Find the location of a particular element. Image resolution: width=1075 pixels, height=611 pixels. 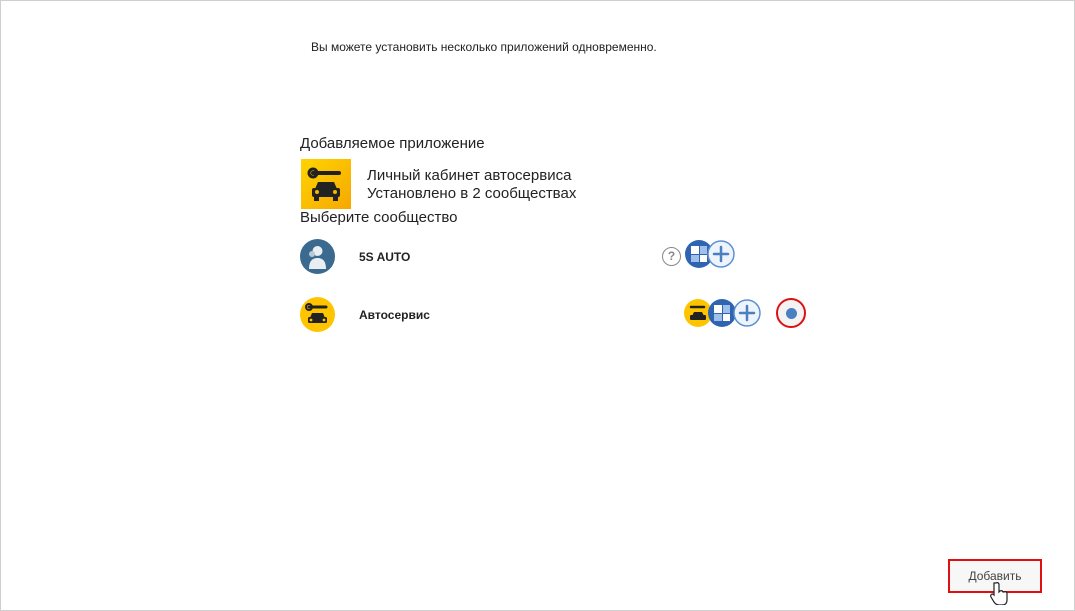

community-avatar-5s-auto is located at coordinates (317, 256).